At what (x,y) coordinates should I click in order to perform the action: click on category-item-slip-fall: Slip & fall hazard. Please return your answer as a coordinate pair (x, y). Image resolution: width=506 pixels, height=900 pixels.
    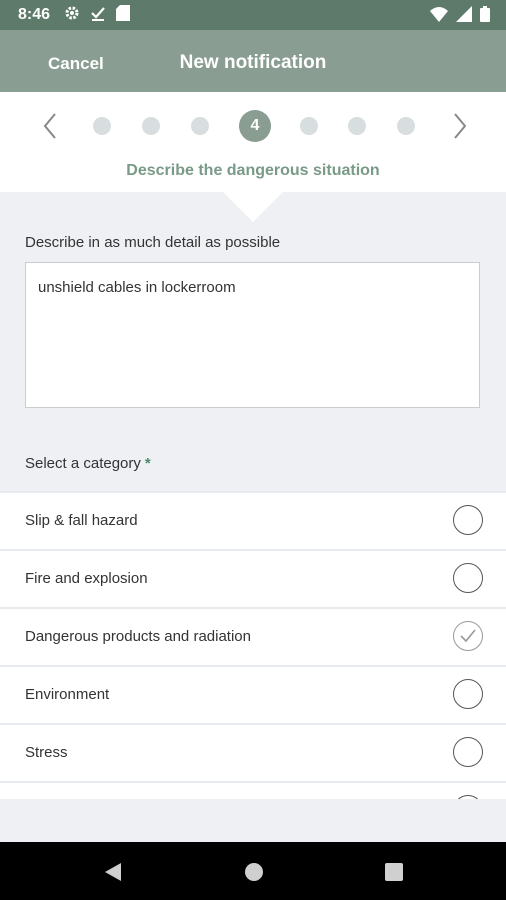
    Looking at the image, I should click on (253, 520).